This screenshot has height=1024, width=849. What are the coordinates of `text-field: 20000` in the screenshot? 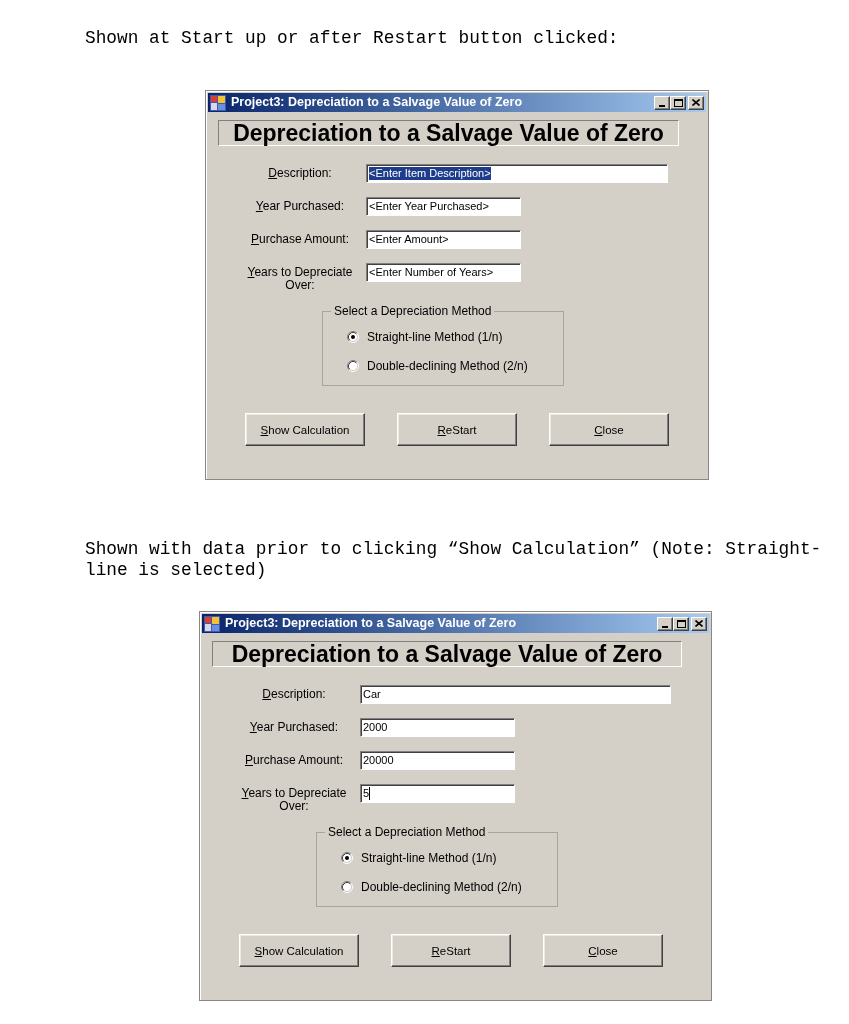 It's located at (437, 760).